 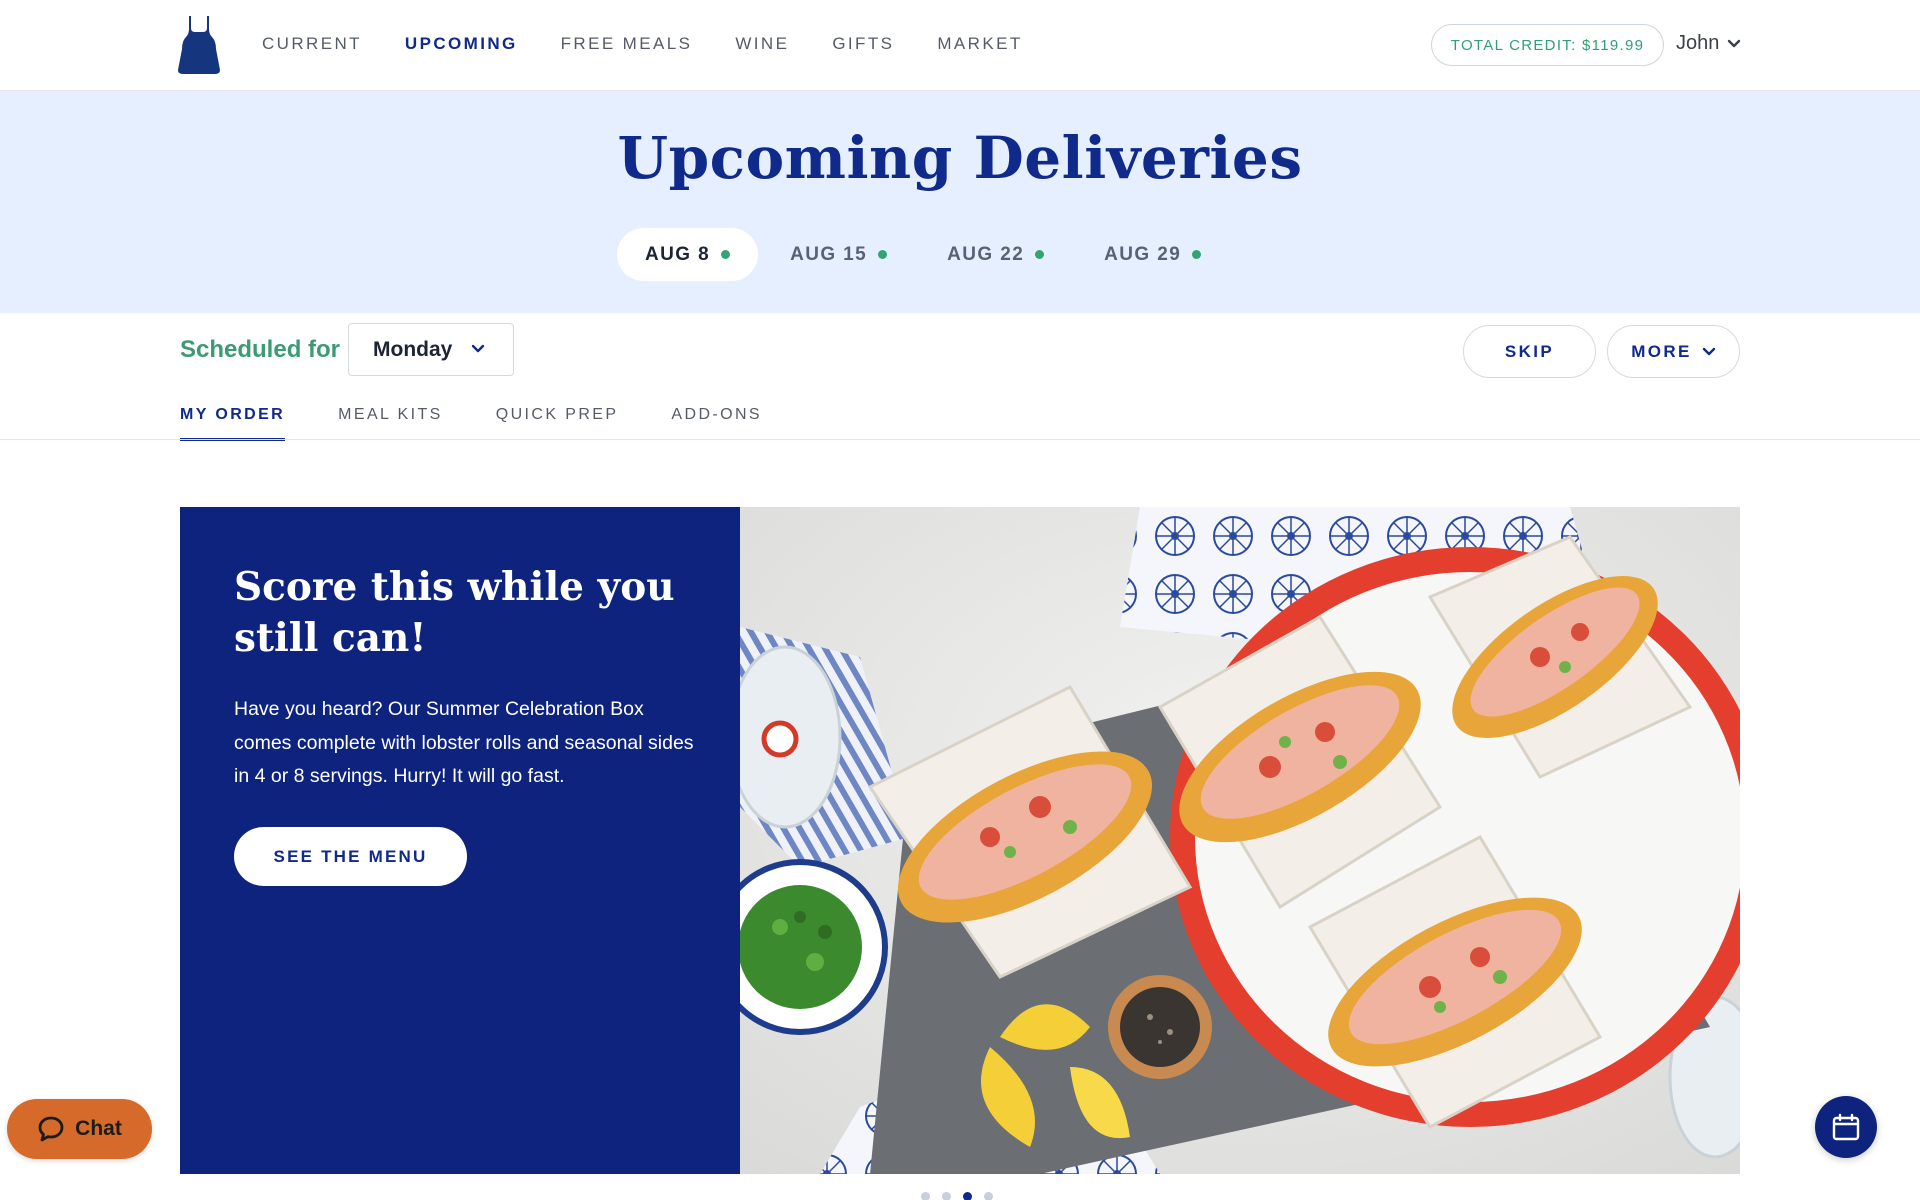 What do you see at coordinates (1661, 351) in the screenshot?
I see `more-button-label: MORE` at bounding box center [1661, 351].